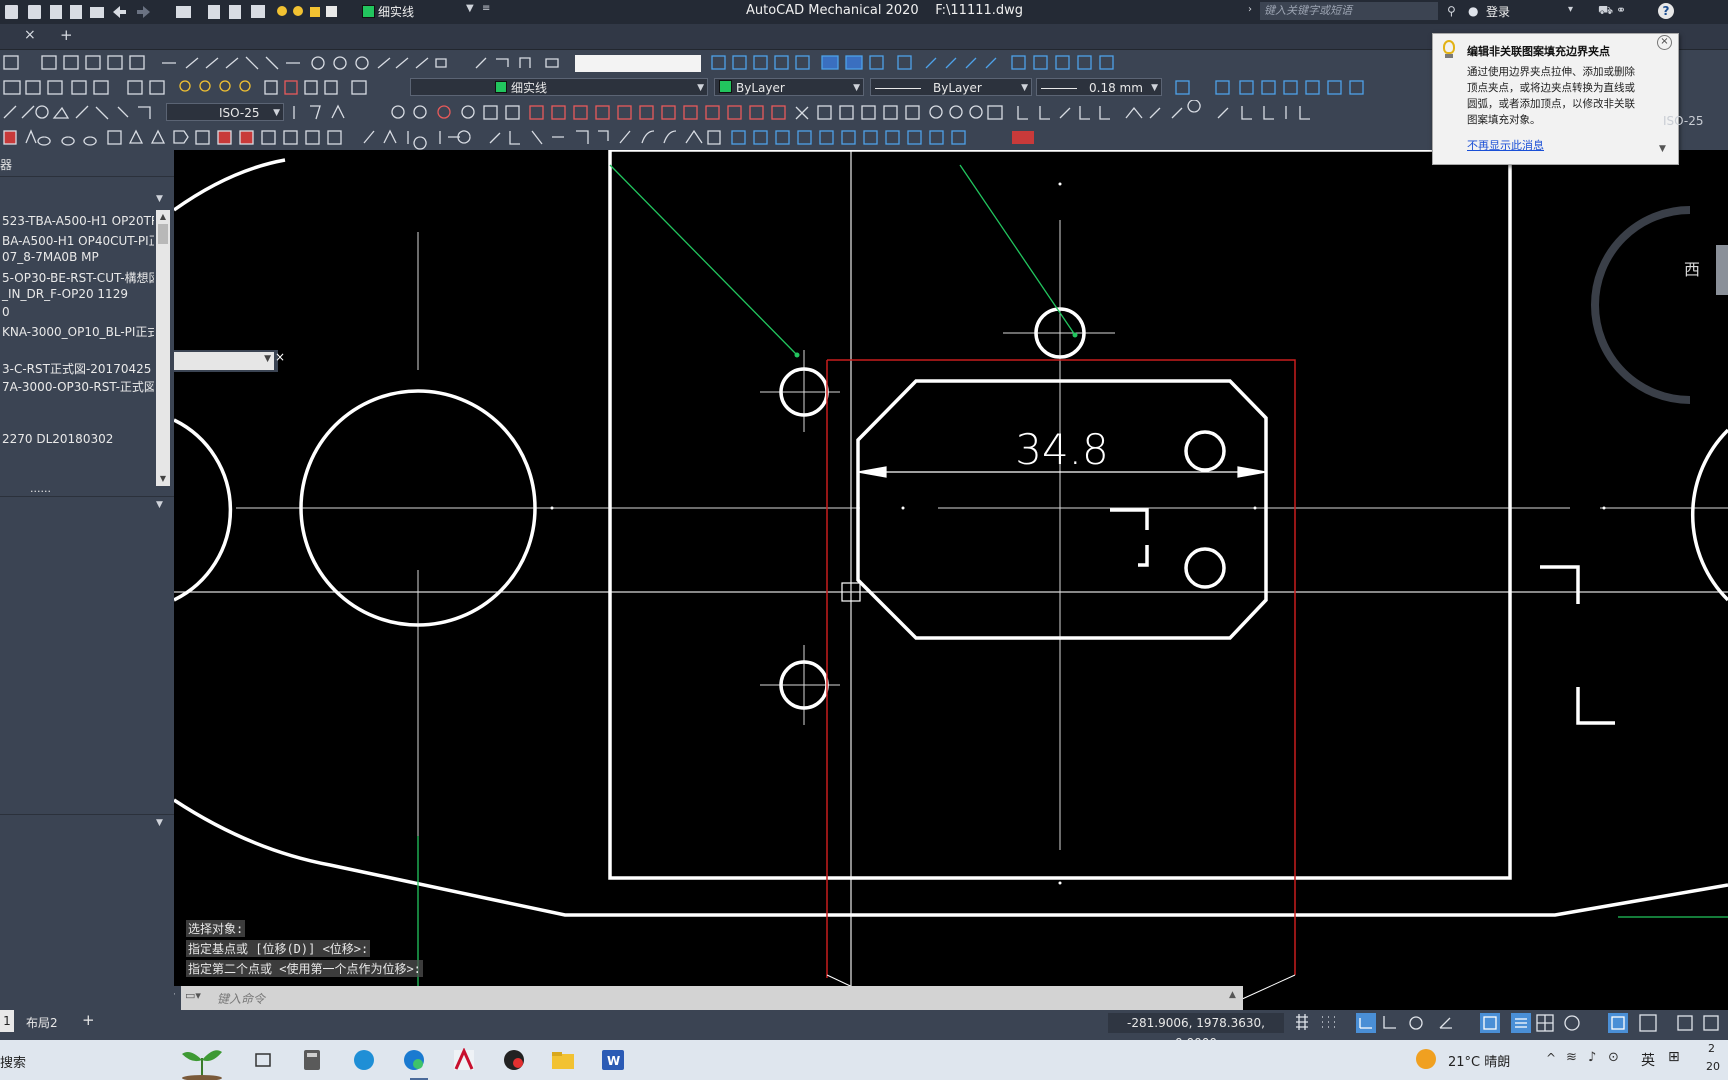  I want to click on file-explorer-icon, so click(563, 1060).